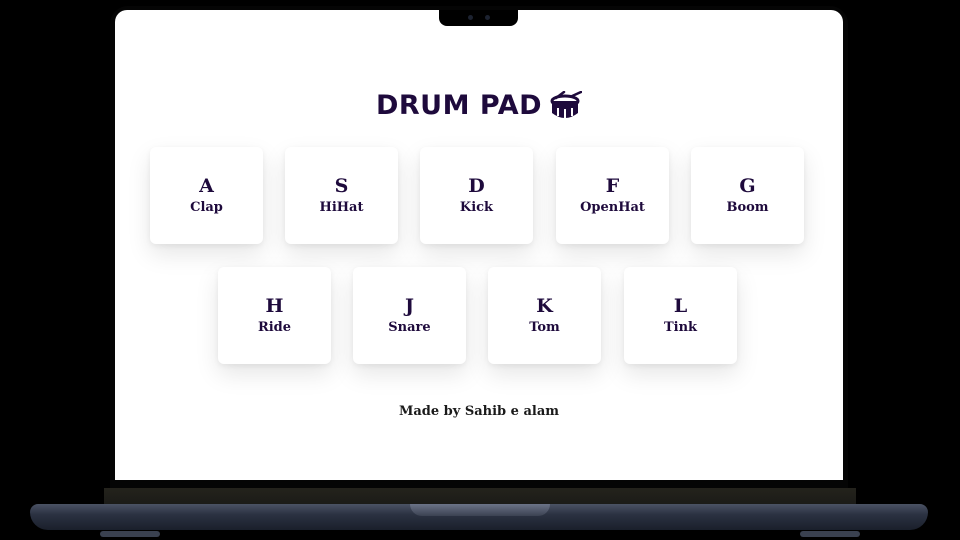 Image resolution: width=960 pixels, height=540 pixels. I want to click on drum-pad-ride: H Ride, so click(274, 315).